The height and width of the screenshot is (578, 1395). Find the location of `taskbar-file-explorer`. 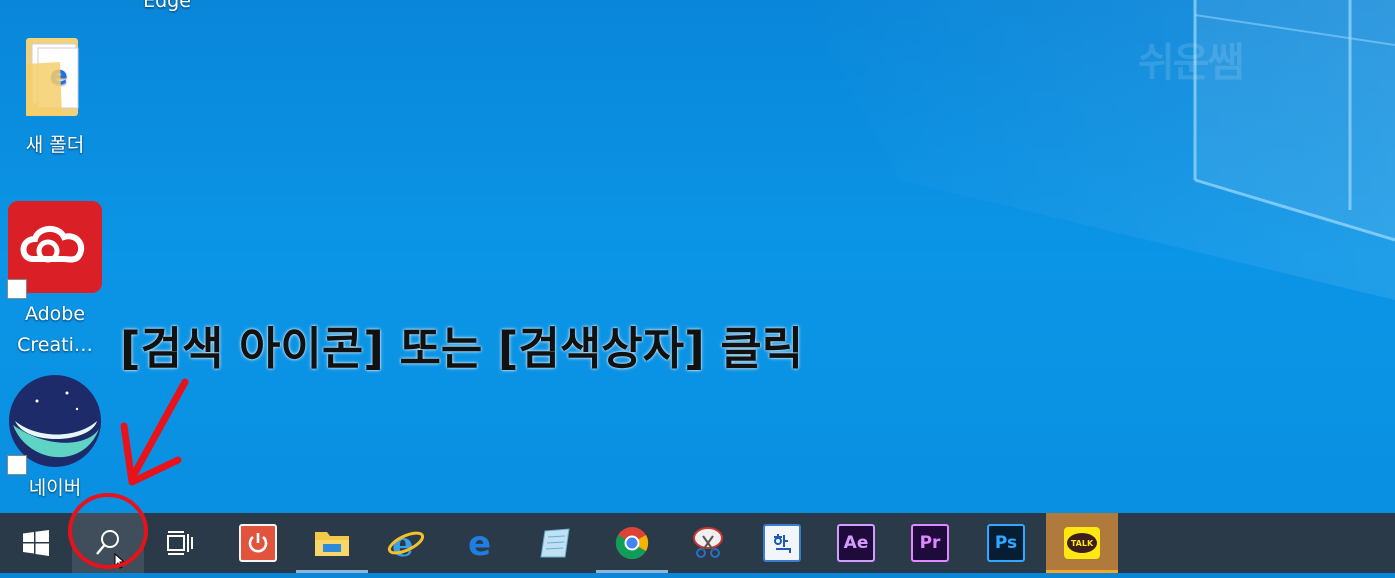

taskbar-file-explorer is located at coordinates (332, 543).